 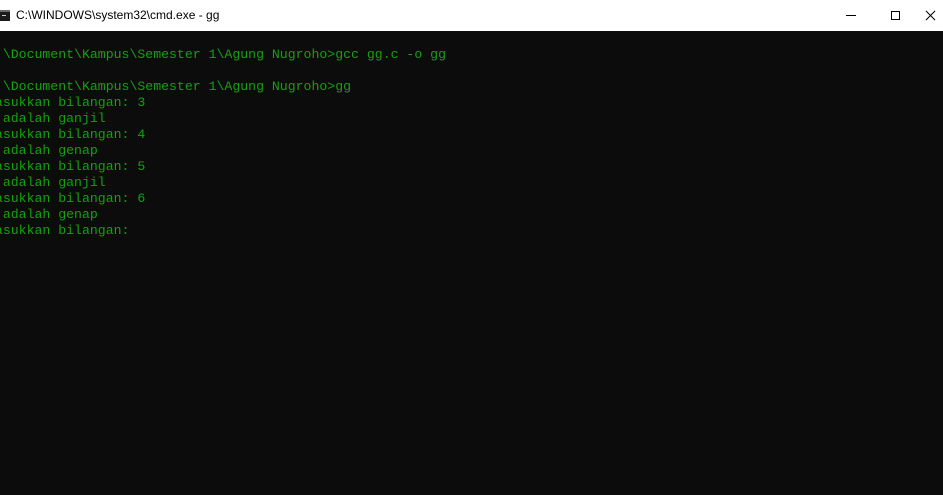 I want to click on window-title: C:\WINDOWS\system32\cmd.exe - gg, so click(x=118, y=15).